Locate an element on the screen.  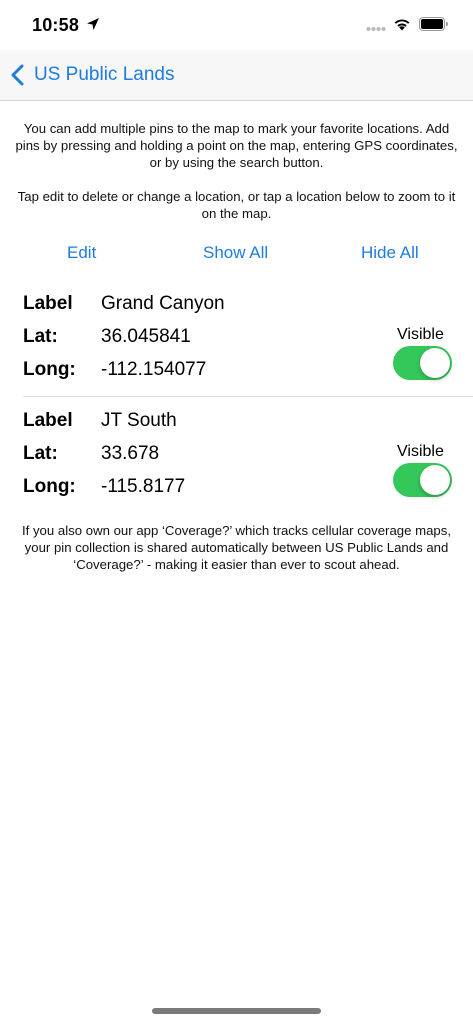
home-indicator is located at coordinates (236, 1011).